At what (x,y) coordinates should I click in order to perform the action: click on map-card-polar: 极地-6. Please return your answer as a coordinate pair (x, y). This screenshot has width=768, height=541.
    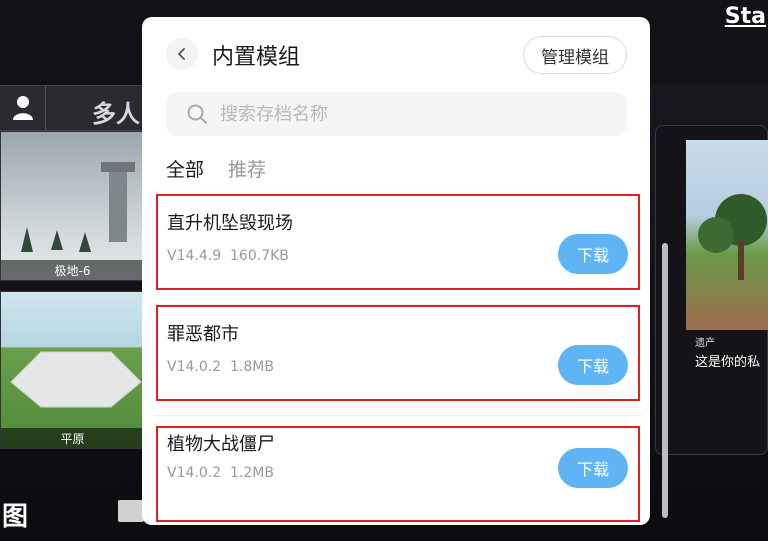
    Looking at the image, I should click on (72, 206).